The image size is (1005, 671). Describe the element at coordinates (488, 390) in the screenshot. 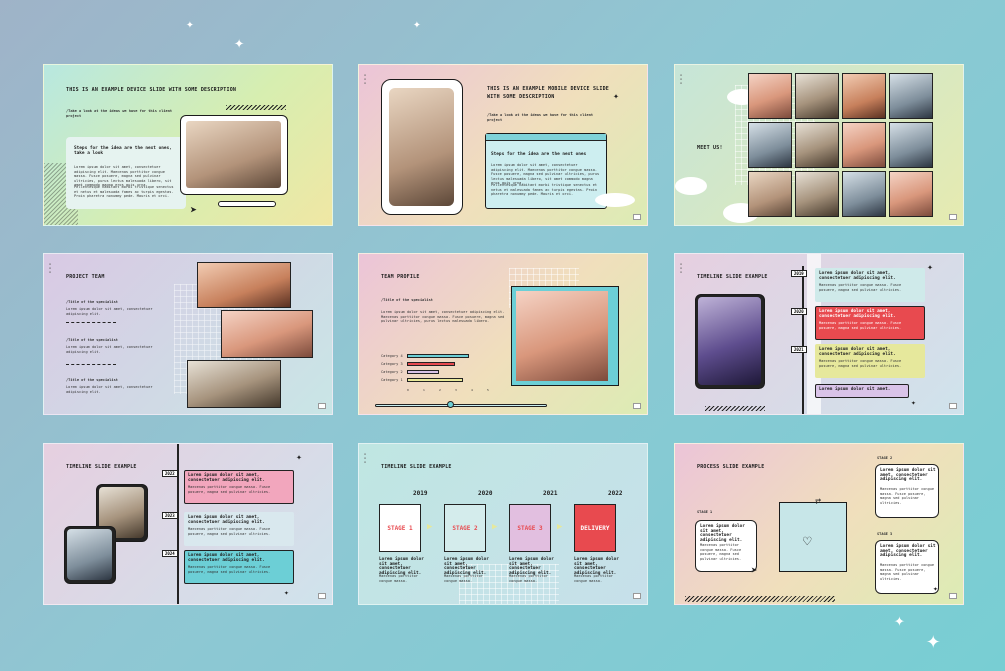

I see `scale-tick: 5` at that location.